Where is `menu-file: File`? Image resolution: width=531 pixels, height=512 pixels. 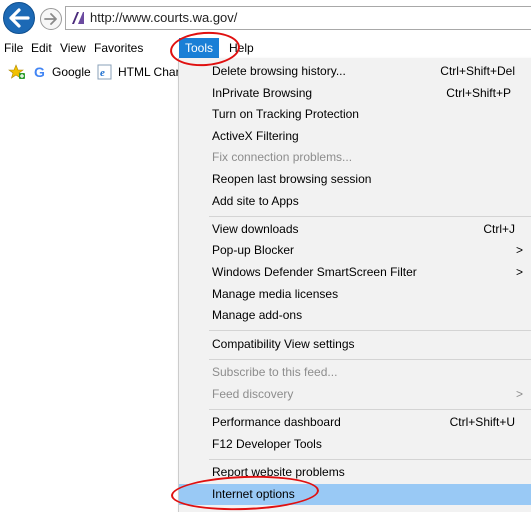
menu-file: File is located at coordinates (13, 48).